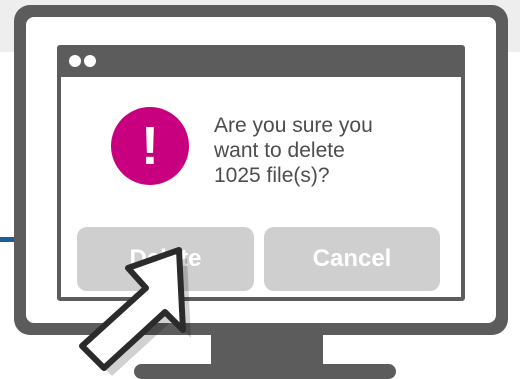 The image size is (520, 379). I want to click on message-line-3: 1025 file(s)?, so click(272, 175).